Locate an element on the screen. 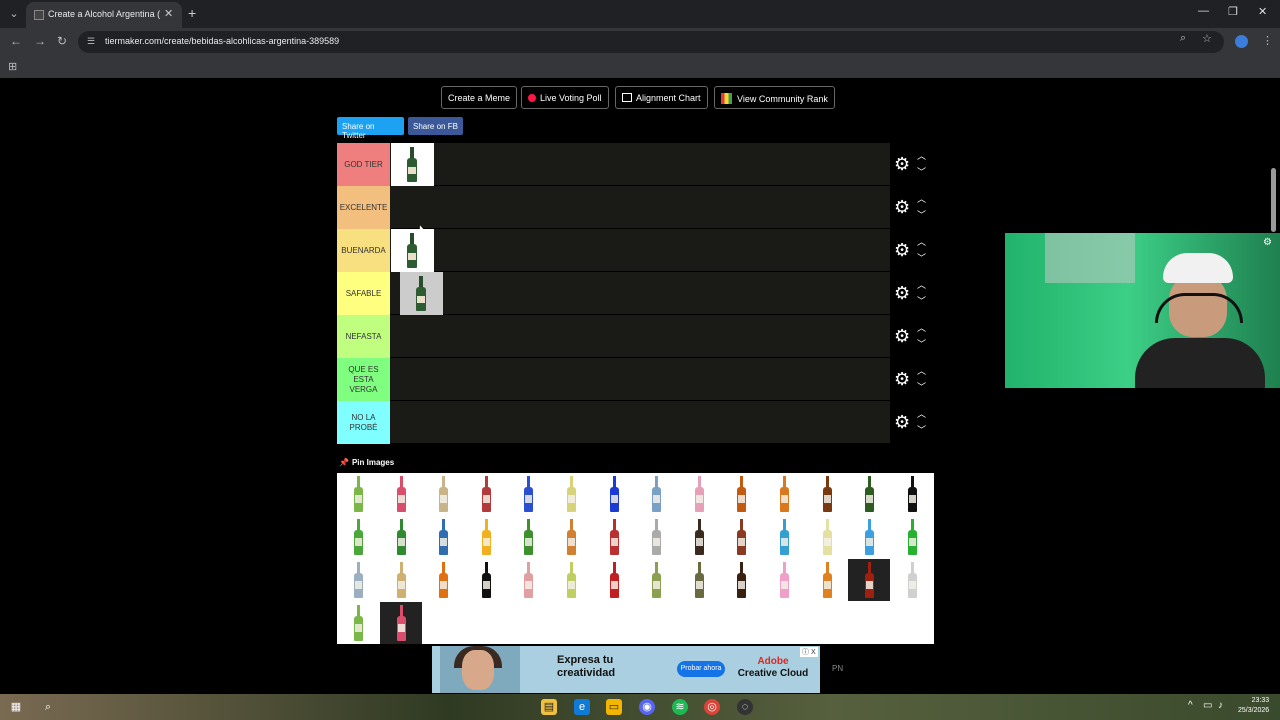  folder-icon: ▭ is located at coordinates (614, 707).